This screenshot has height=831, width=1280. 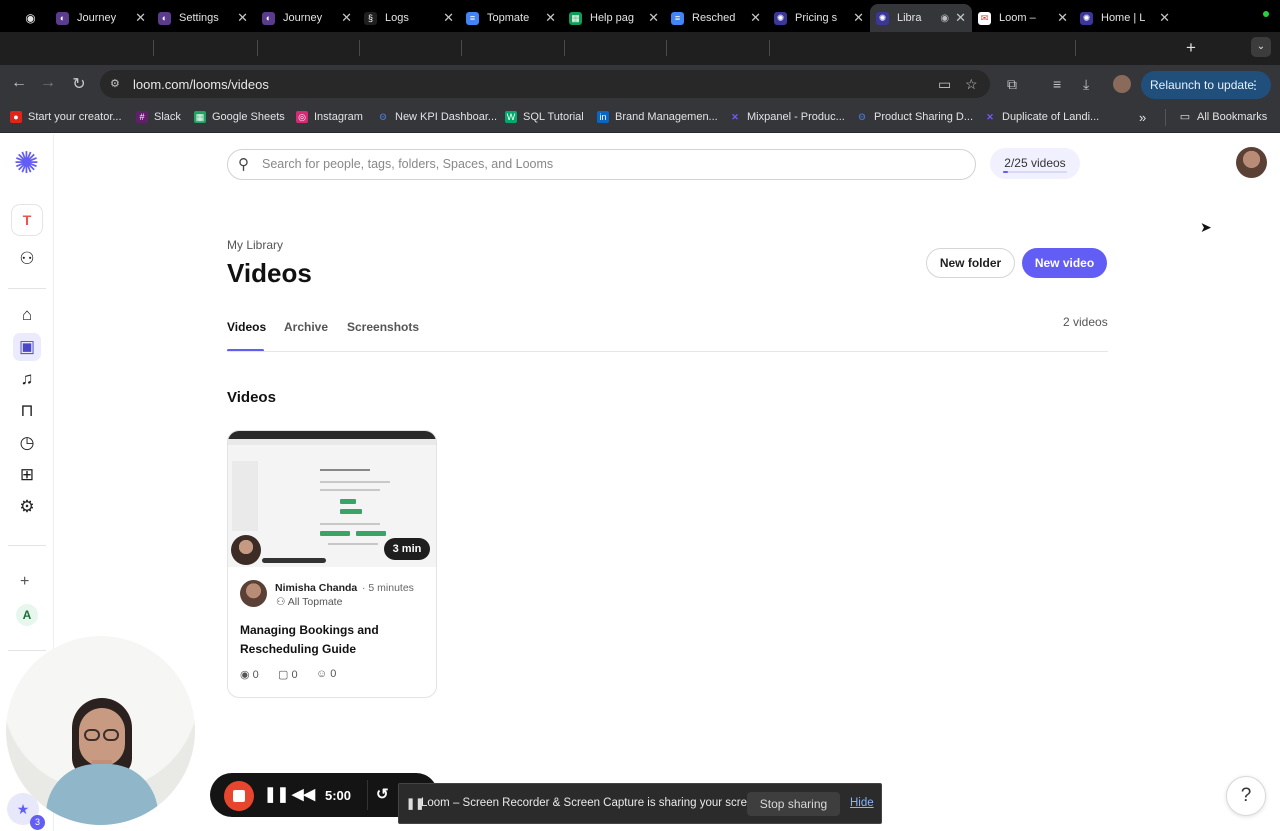 I want to click on thumbnail-sidebar, so click(x=245, y=496).